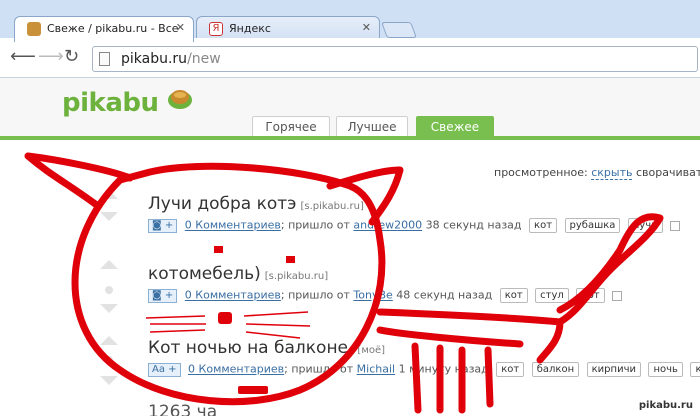  What do you see at coordinates (555, 369) in the screenshot?
I see `tag: балкон` at bounding box center [555, 369].